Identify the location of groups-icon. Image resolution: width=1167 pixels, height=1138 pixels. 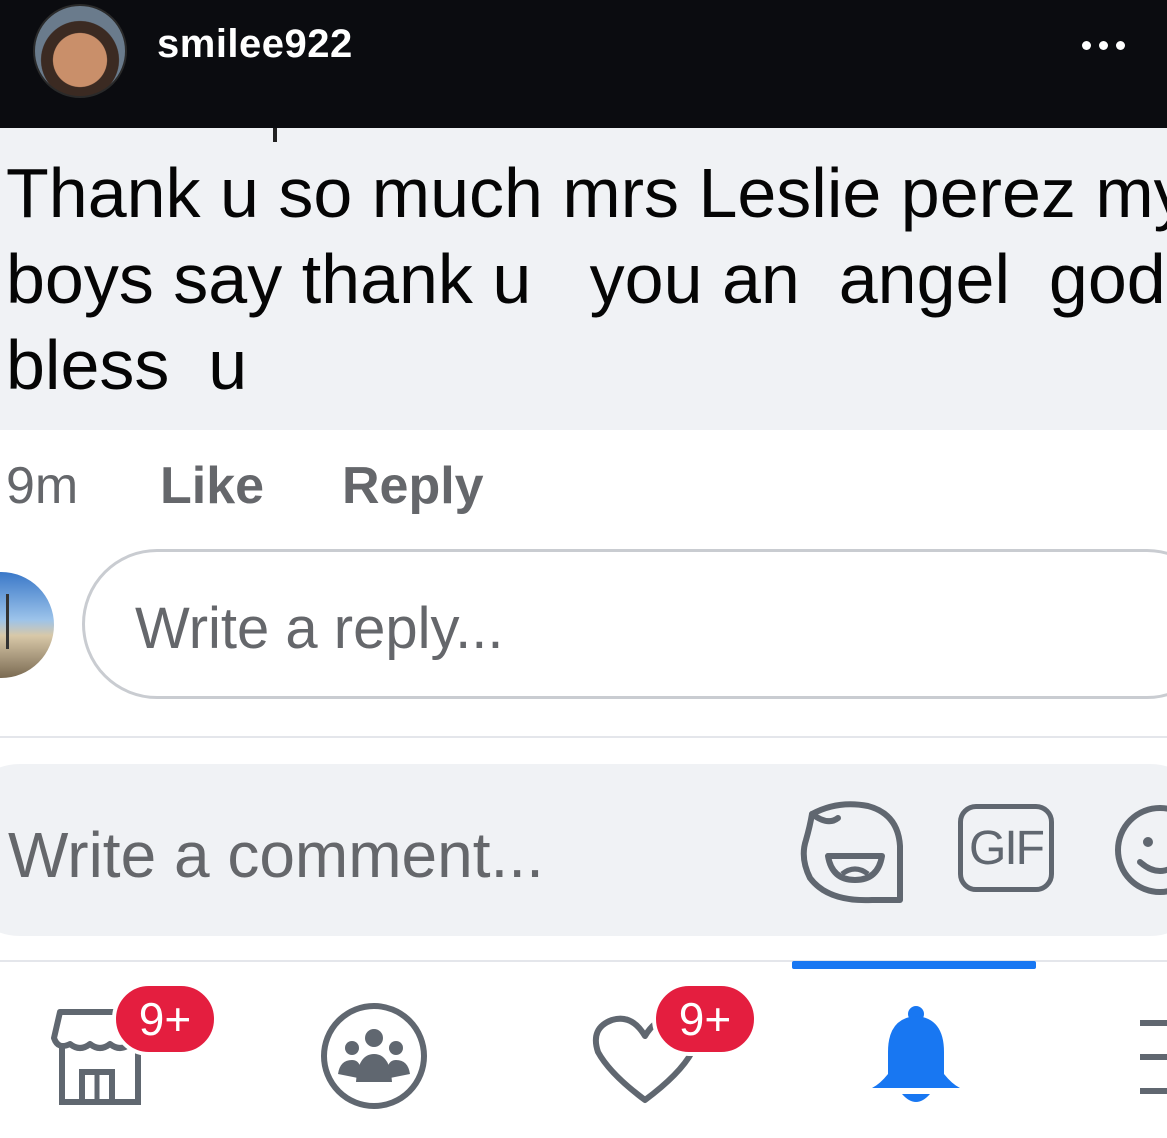
(374, 1056).